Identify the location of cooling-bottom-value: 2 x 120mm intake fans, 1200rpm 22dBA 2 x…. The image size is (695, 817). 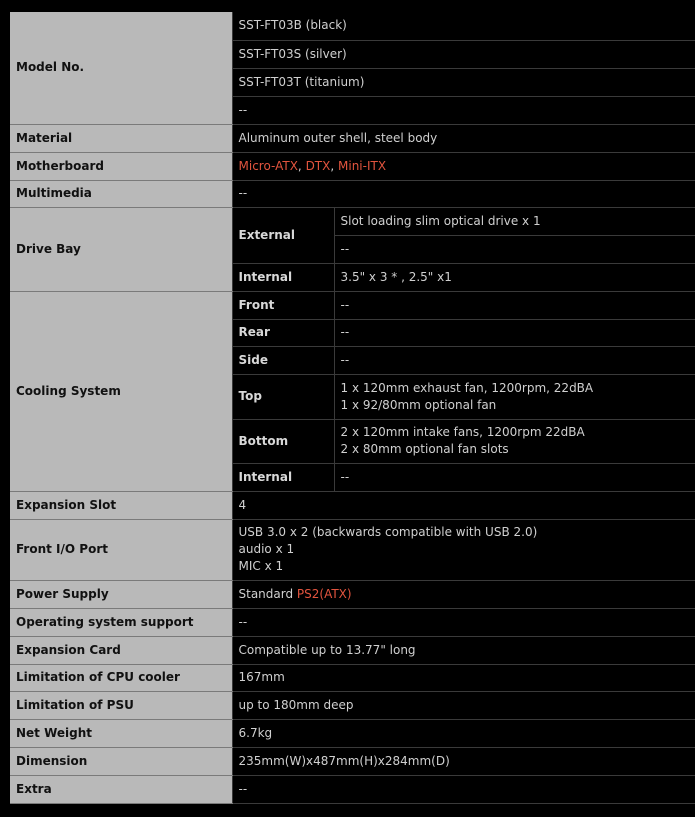
(514, 441).